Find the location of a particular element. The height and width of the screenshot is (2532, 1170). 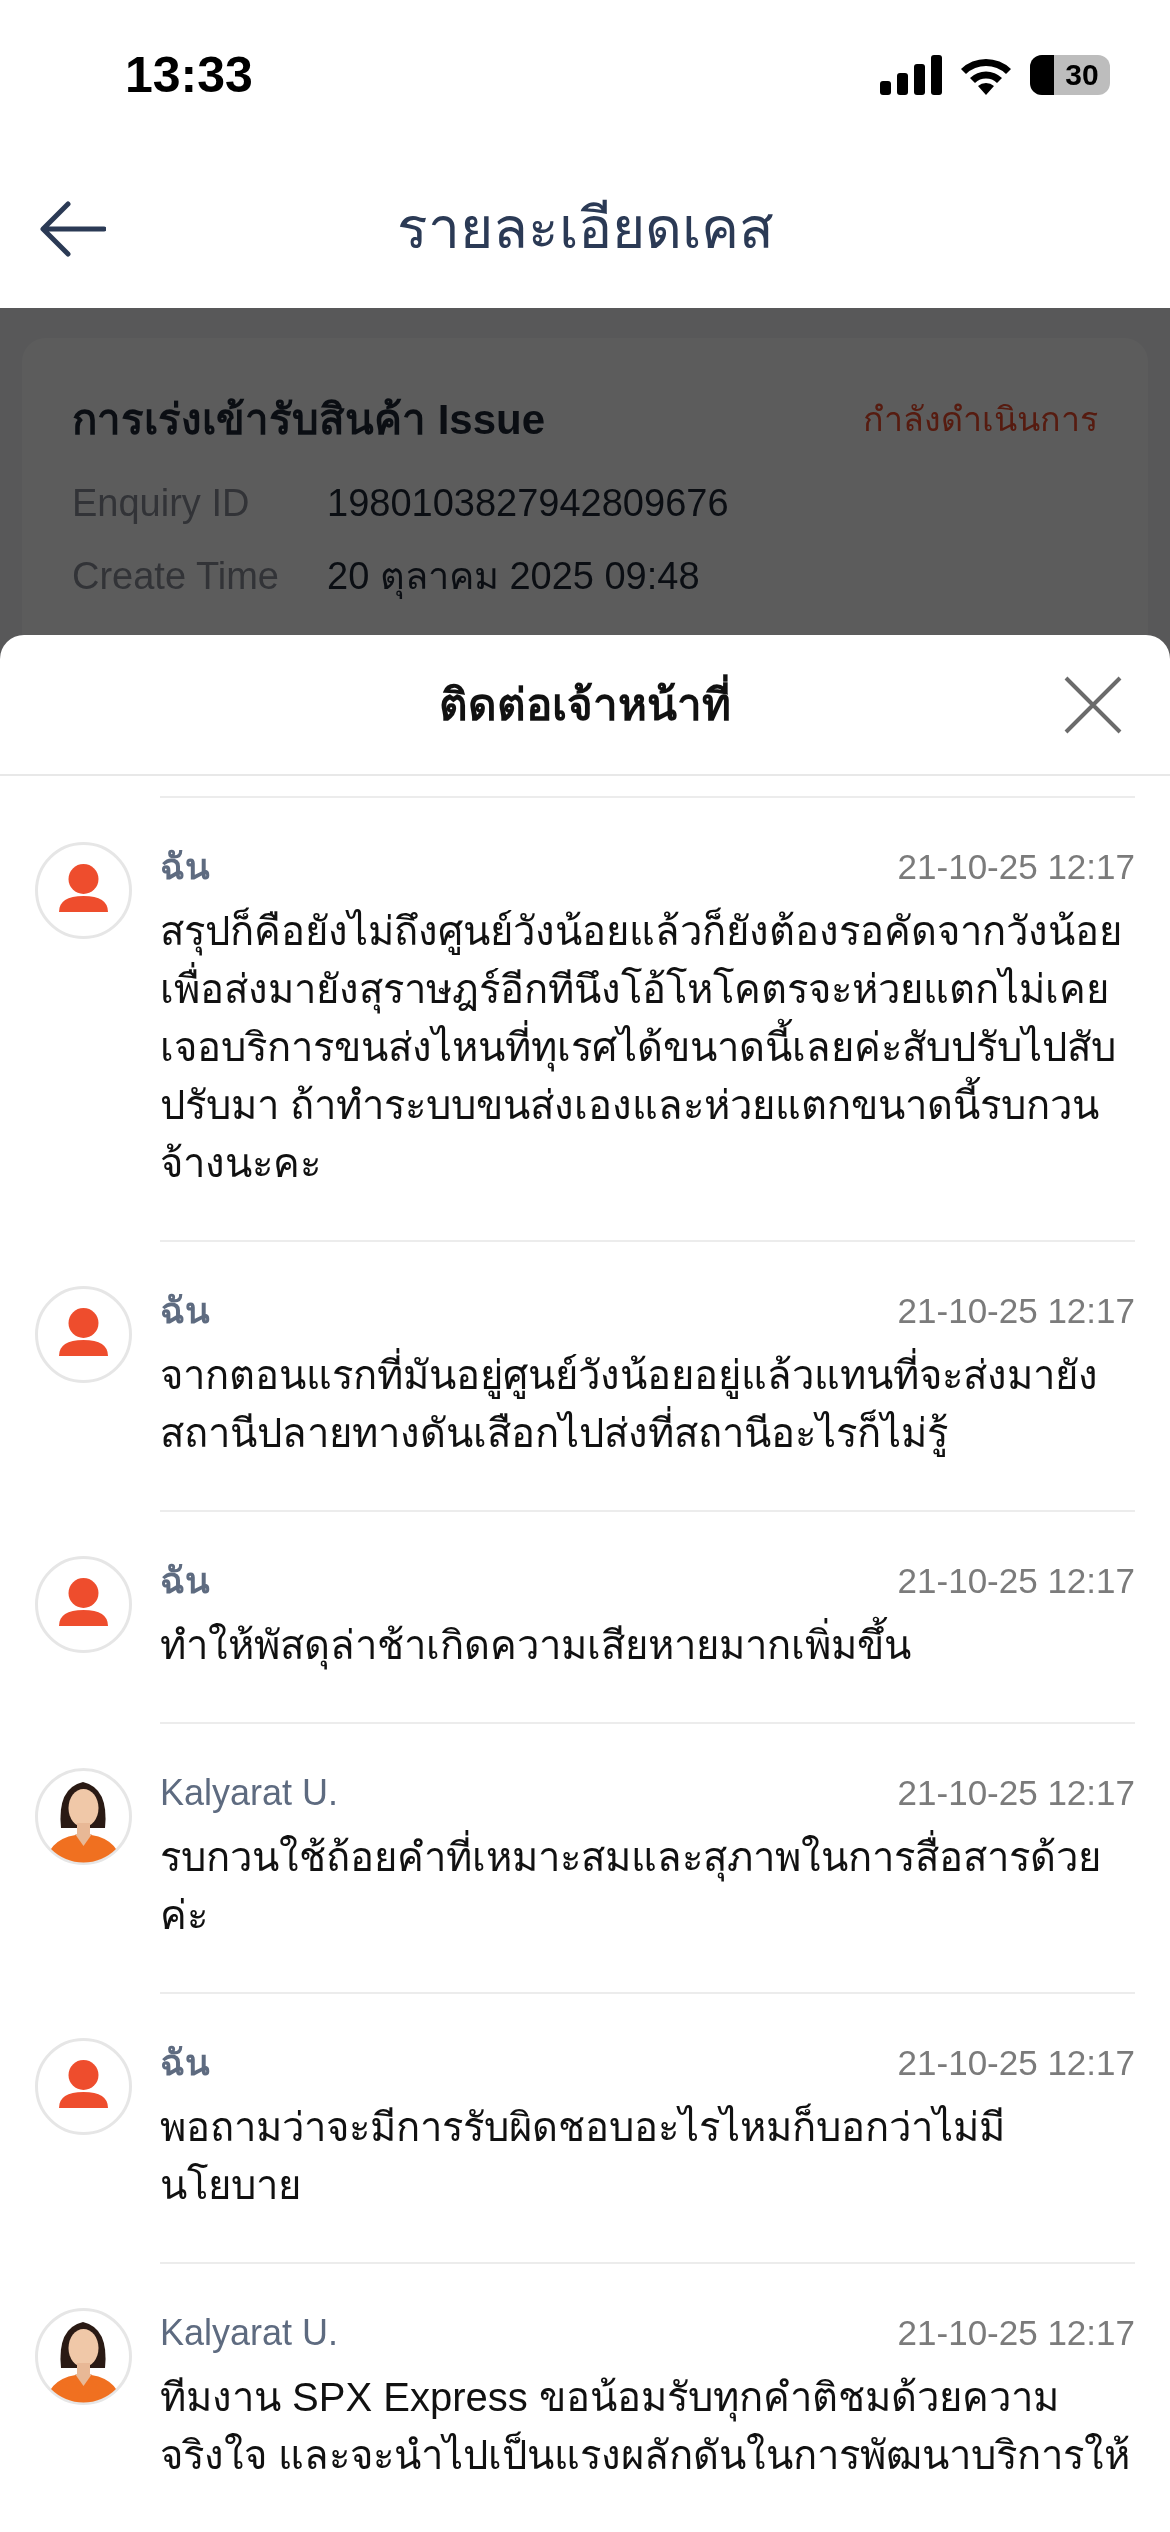

message-text: จากตอนแรกที่มันอยู่ศูนย์วังน้อยอยู่แล้วแทนที่จะส่งมายังสถานีปลายทางดันเสือกไปส่งที่สถานีอะไรก็ไม่รู้ is located at coordinates (647, 1404).